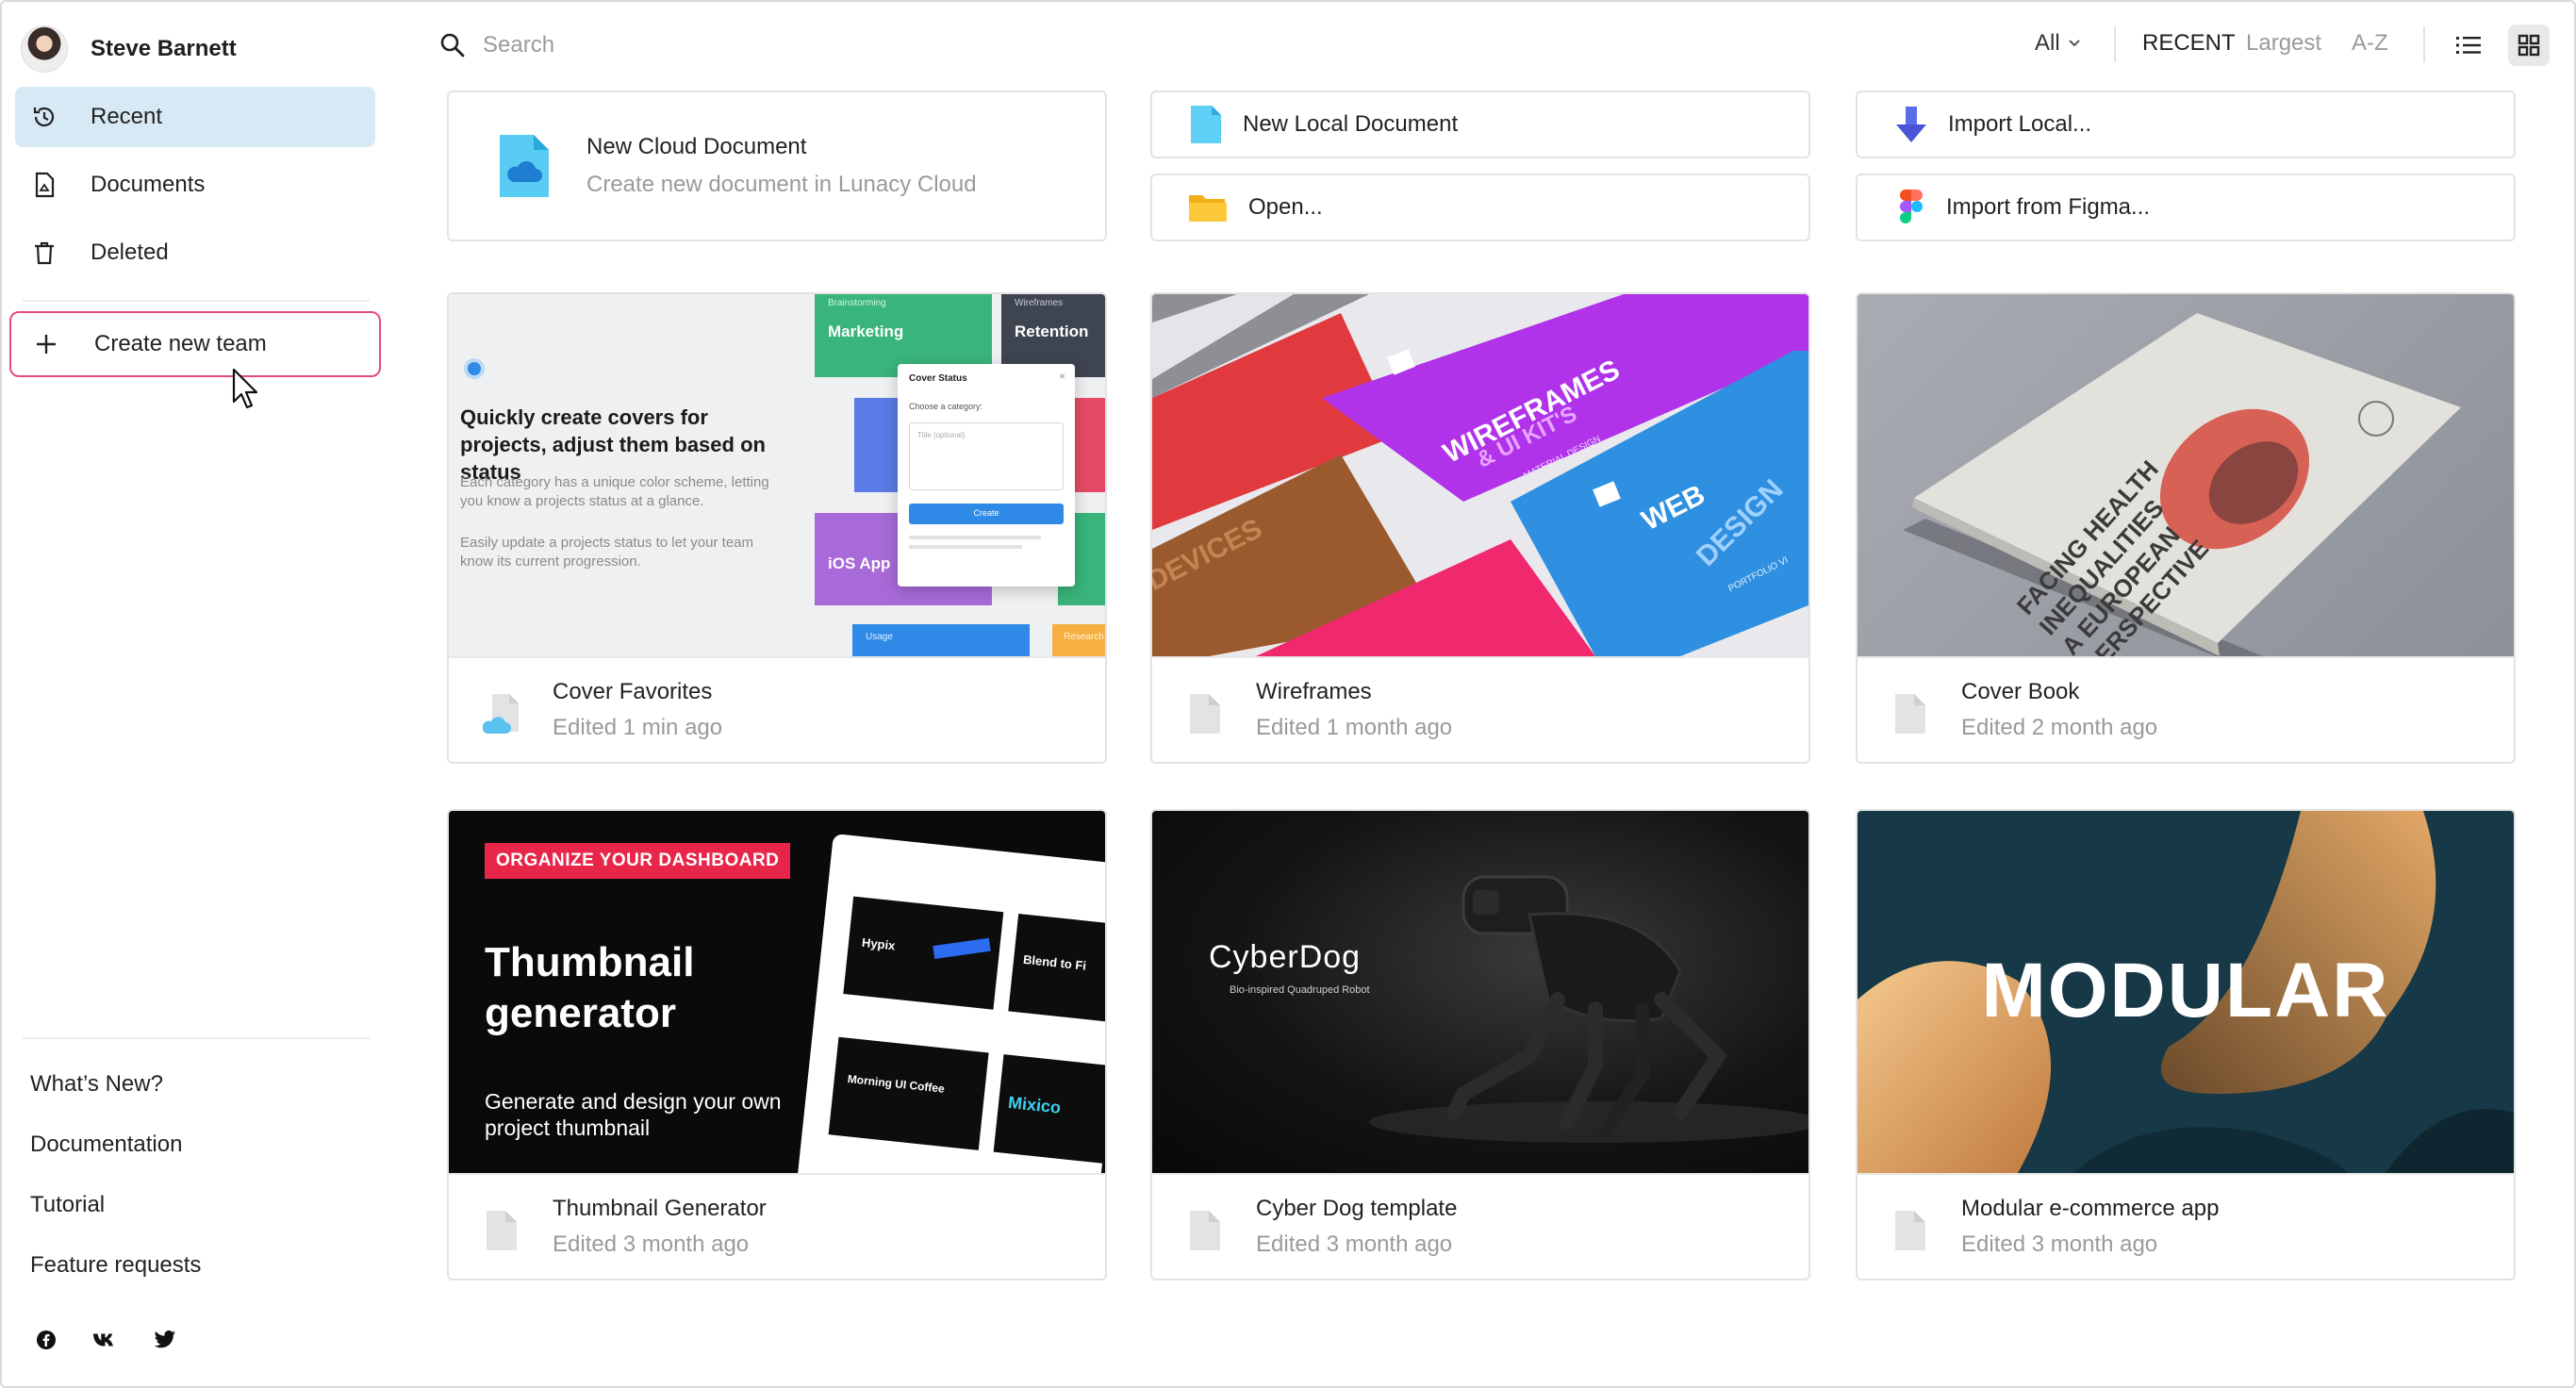  I want to click on thumb-badge: ORGANIZE YOUR DASHBOARD, so click(638, 861).